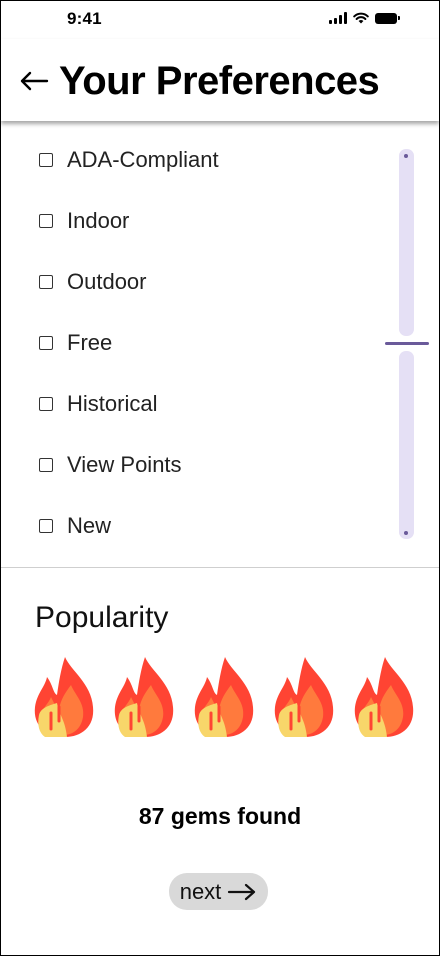  Describe the element at coordinates (406, 445) in the screenshot. I see `scroll-track-lower` at that location.